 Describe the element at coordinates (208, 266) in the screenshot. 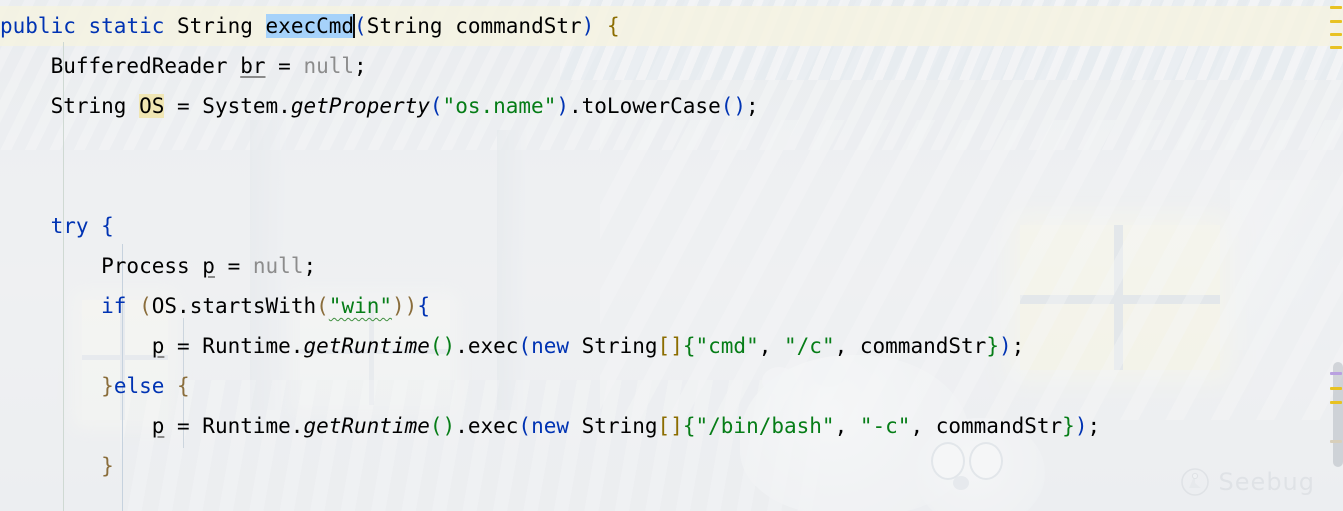

I see `code-token: p` at that location.